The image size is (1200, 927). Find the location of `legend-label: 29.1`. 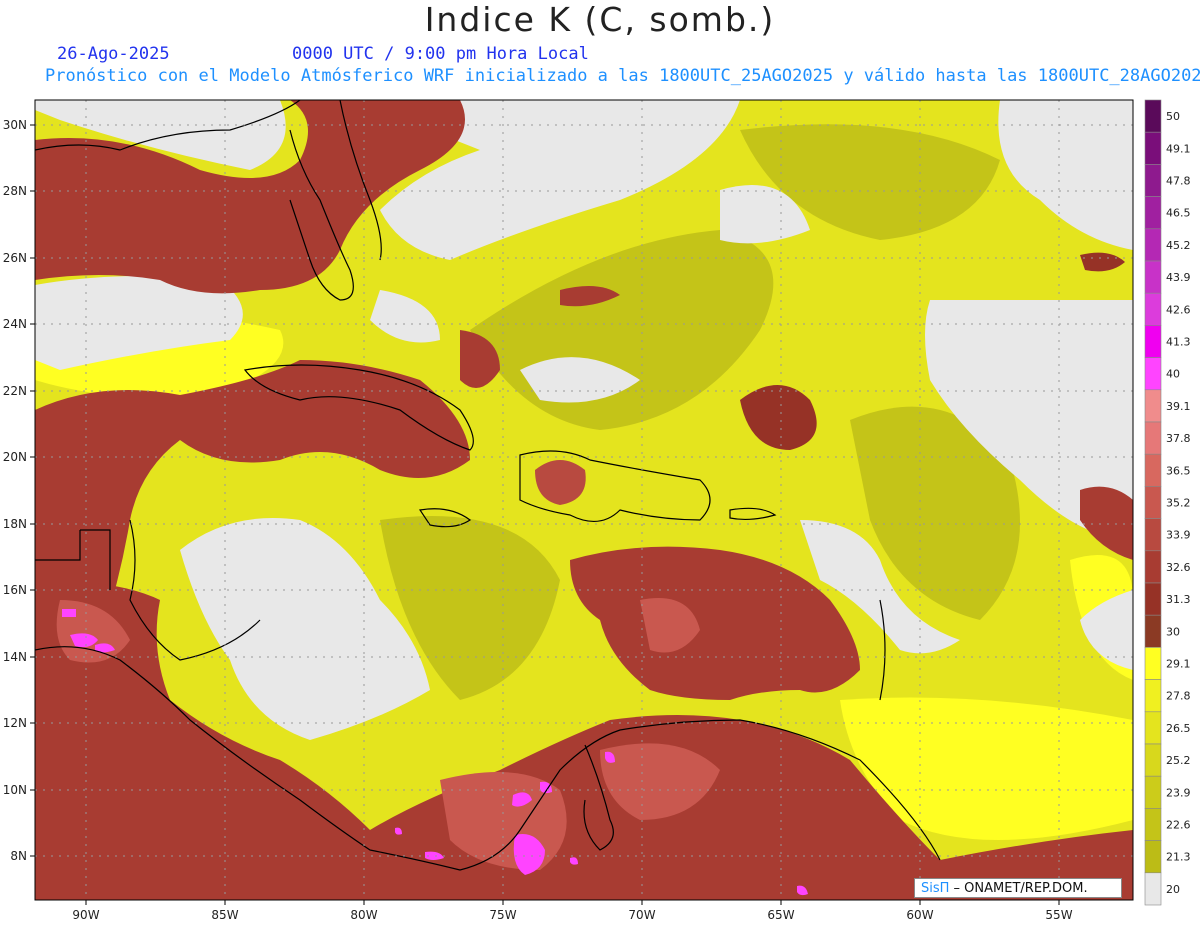

legend-label: 29.1 is located at coordinates (1178, 664).